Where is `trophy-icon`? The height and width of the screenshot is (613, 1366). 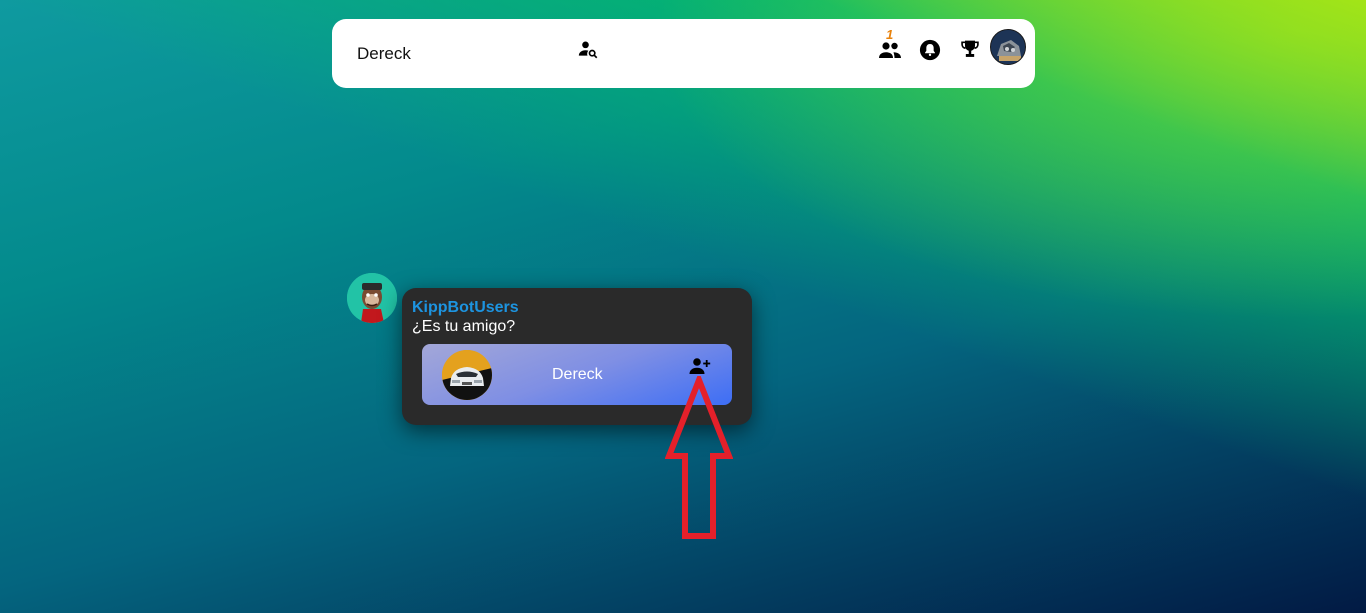
trophy-icon is located at coordinates (970, 49).